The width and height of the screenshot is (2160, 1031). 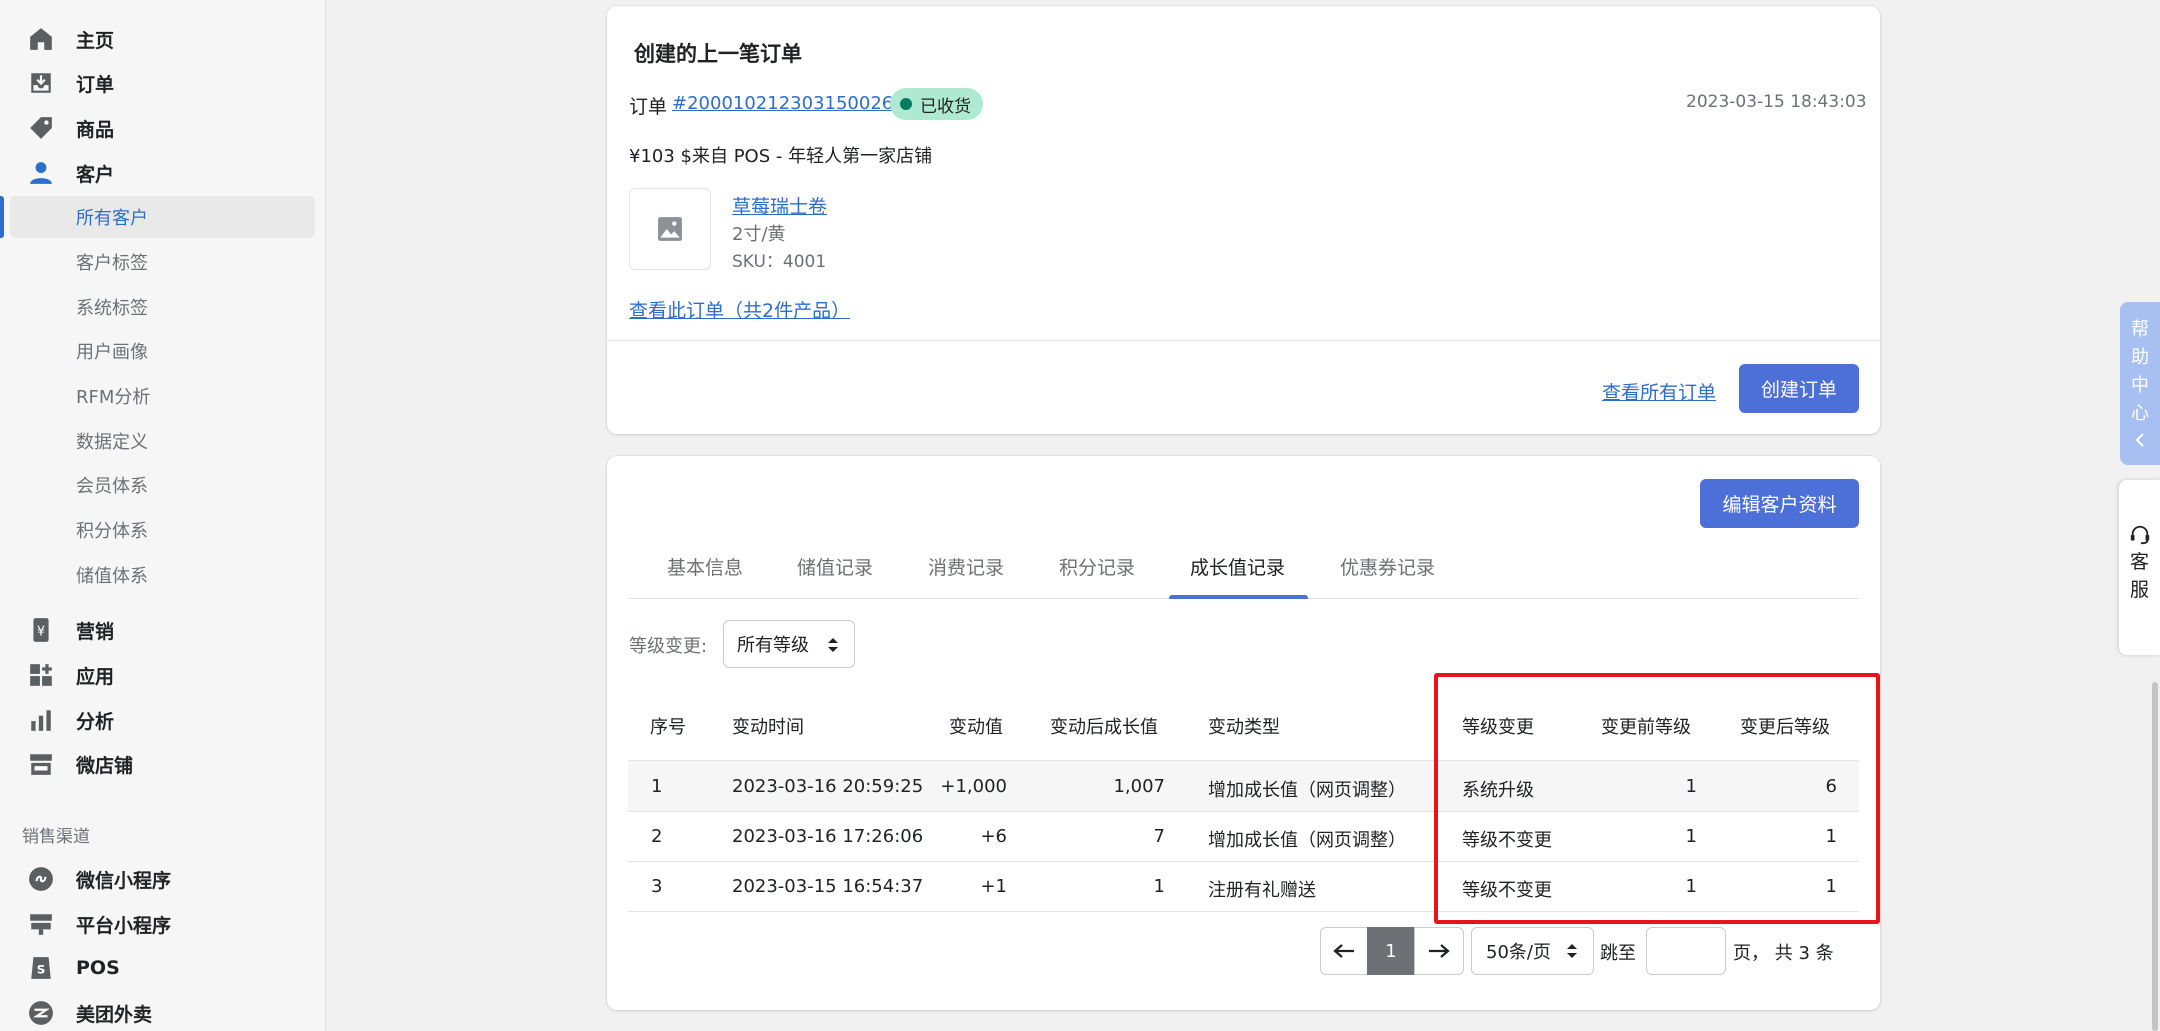 I want to click on store-icon, so click(x=41, y=764).